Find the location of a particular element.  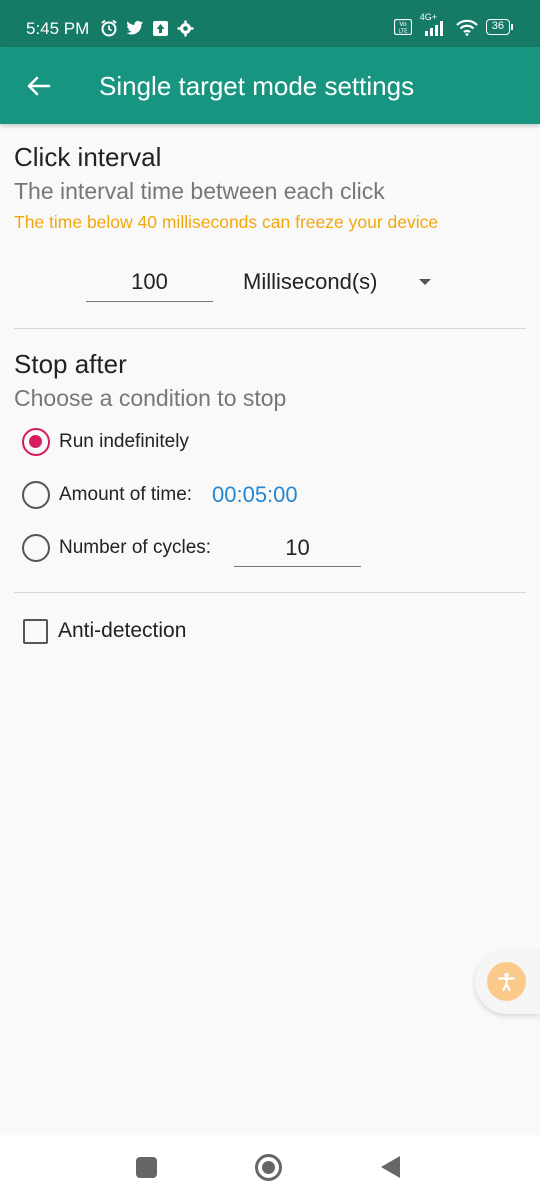

navigation-bar is located at coordinates (270, 1167).